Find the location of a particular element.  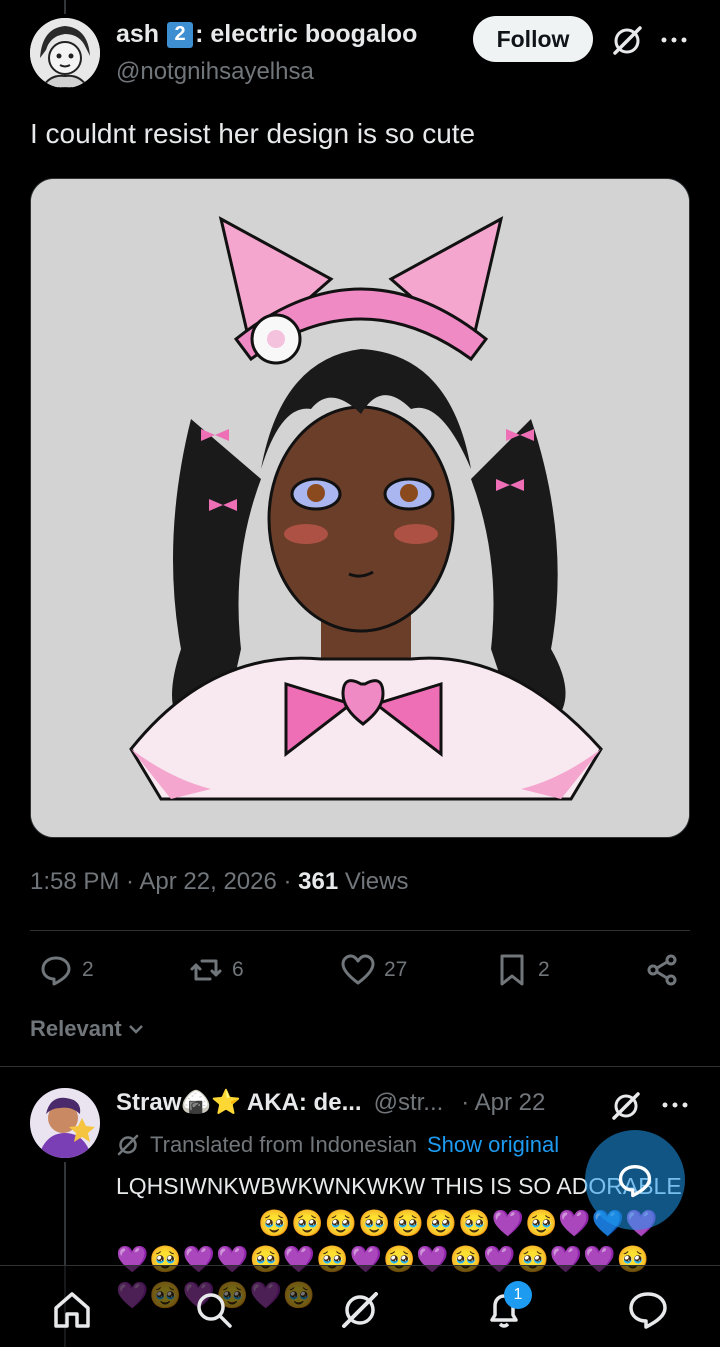

post-actions: 2 6 27 2 is located at coordinates (363, 974).